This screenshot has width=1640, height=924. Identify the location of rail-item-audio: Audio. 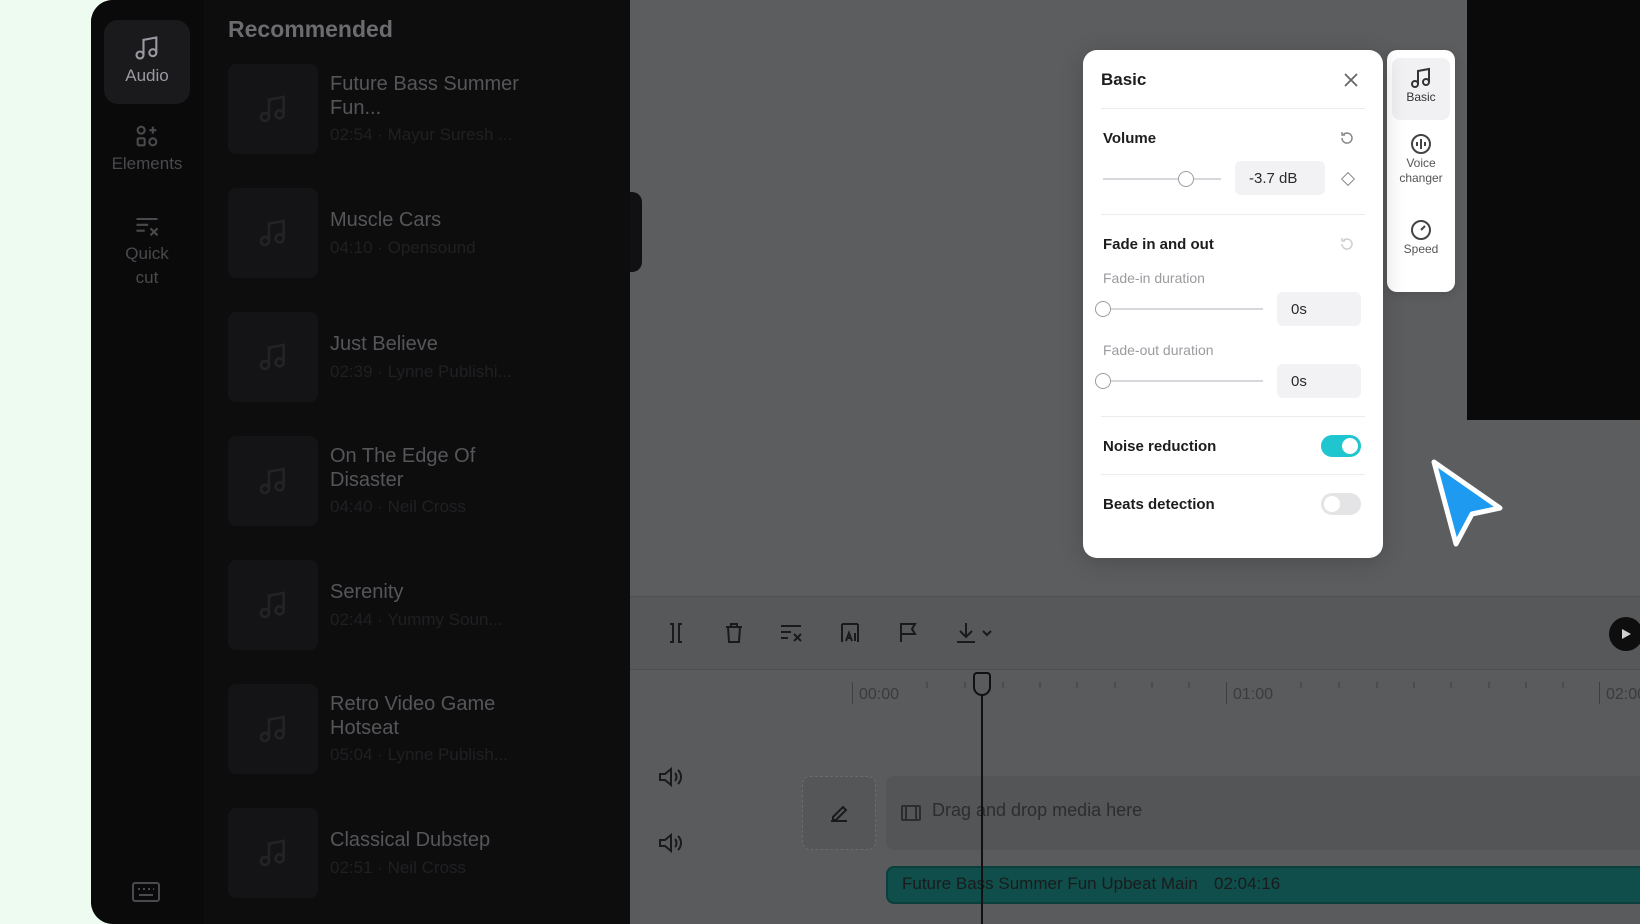
(147, 62).